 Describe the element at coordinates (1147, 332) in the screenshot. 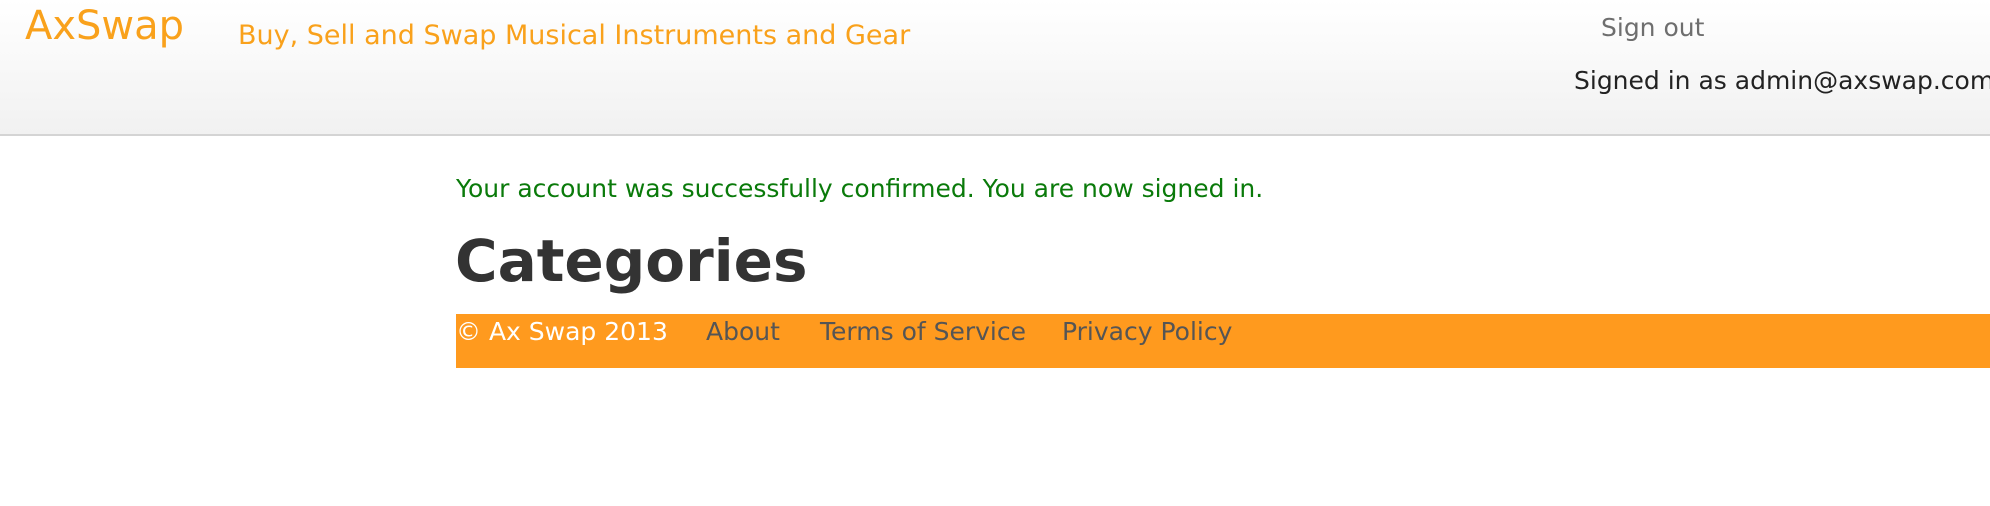

I see `footer-link-privacy-policy: Privacy Policy` at that location.